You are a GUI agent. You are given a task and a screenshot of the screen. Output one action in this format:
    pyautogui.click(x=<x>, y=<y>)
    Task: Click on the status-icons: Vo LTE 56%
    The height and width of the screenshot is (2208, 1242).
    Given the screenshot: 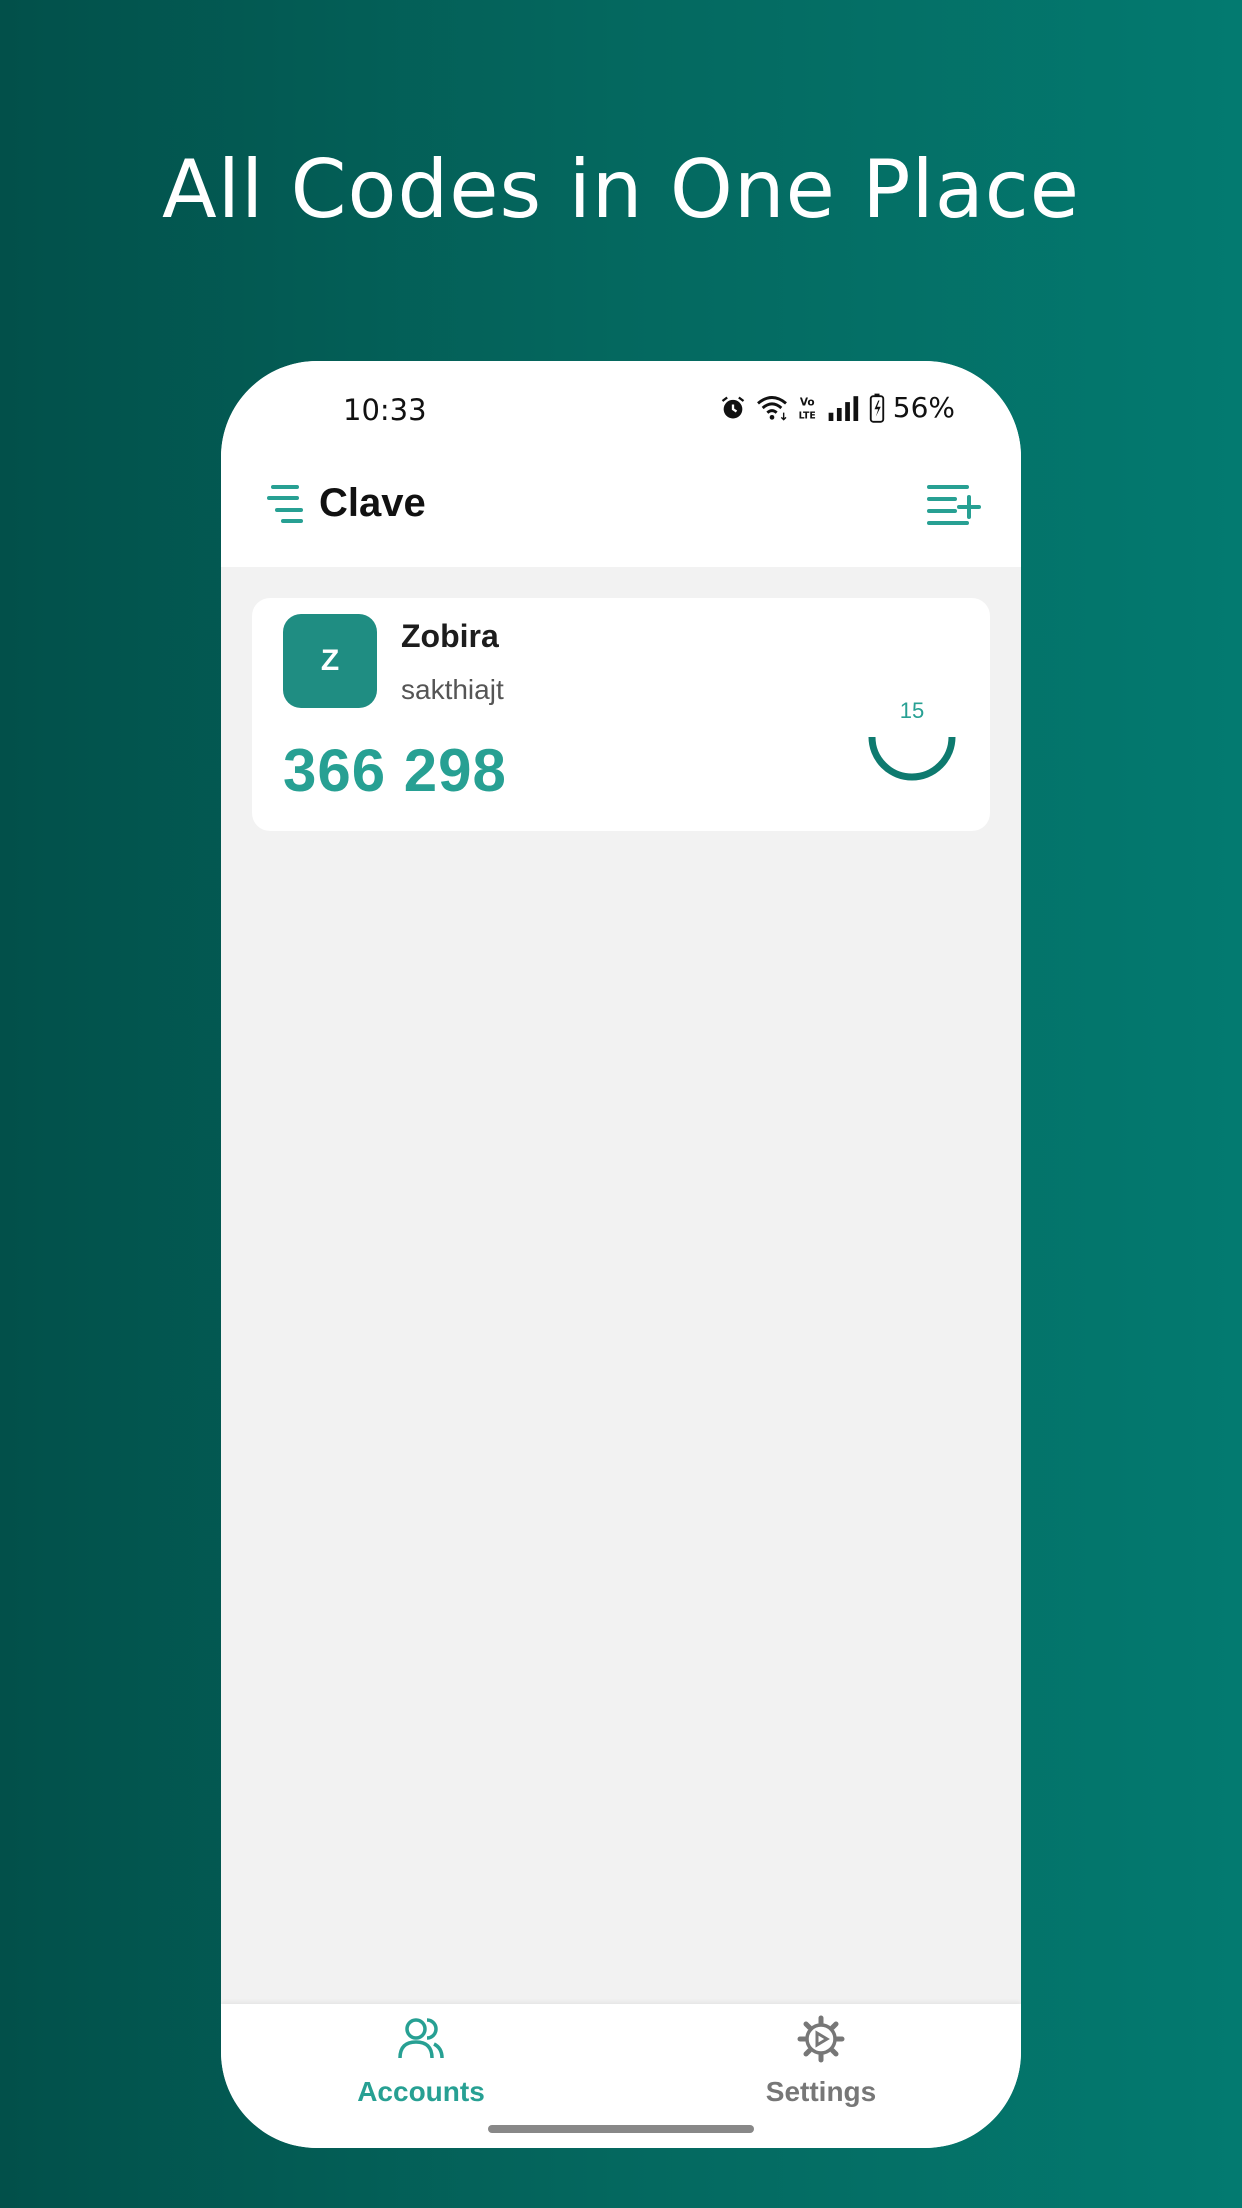 What is the action you would take?
    pyautogui.click(x=837, y=407)
    